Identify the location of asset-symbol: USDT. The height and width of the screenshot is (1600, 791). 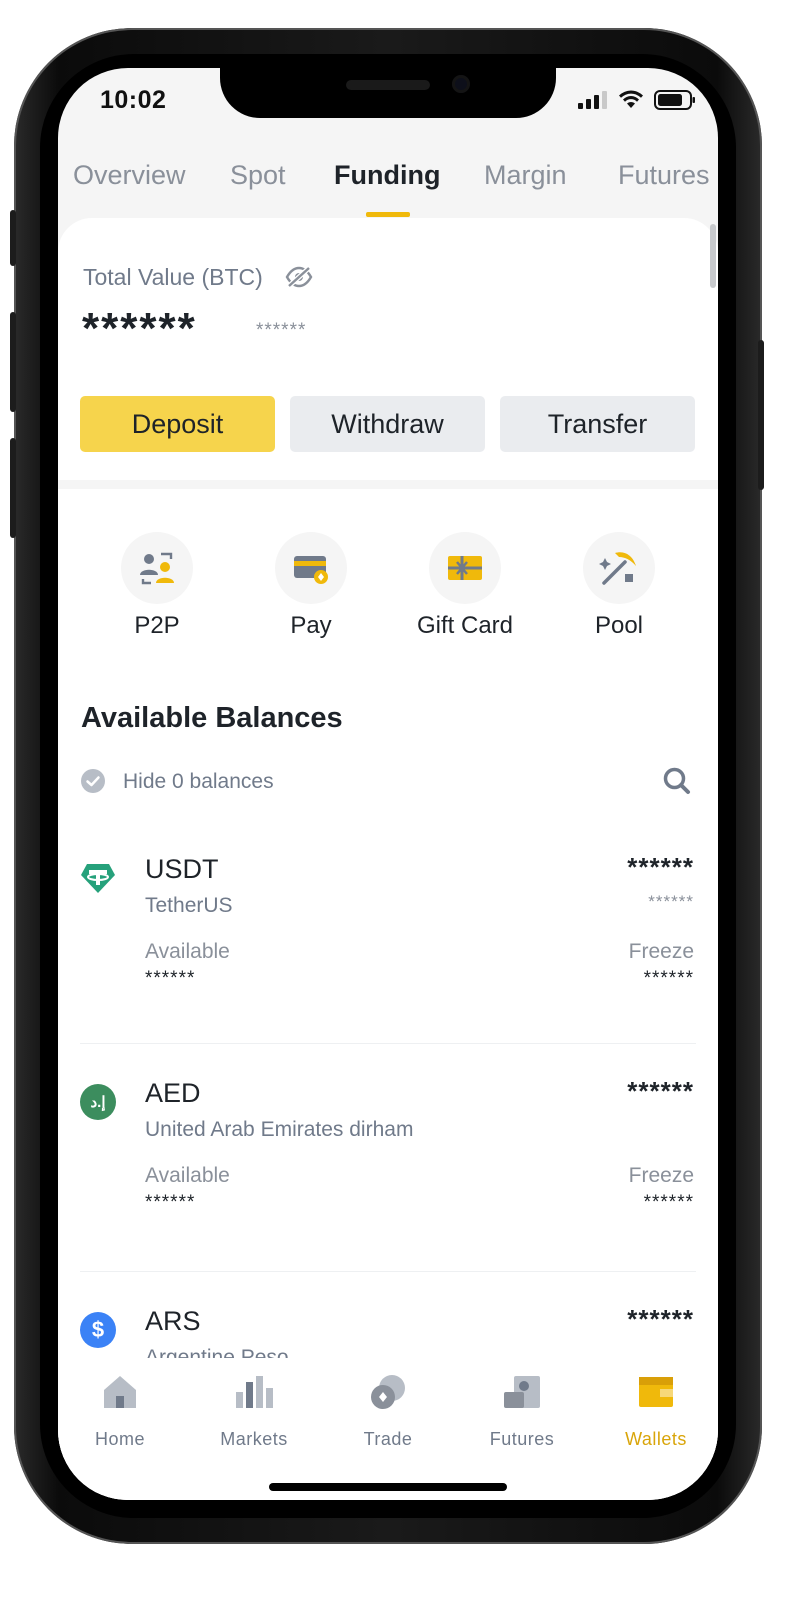
(182, 869).